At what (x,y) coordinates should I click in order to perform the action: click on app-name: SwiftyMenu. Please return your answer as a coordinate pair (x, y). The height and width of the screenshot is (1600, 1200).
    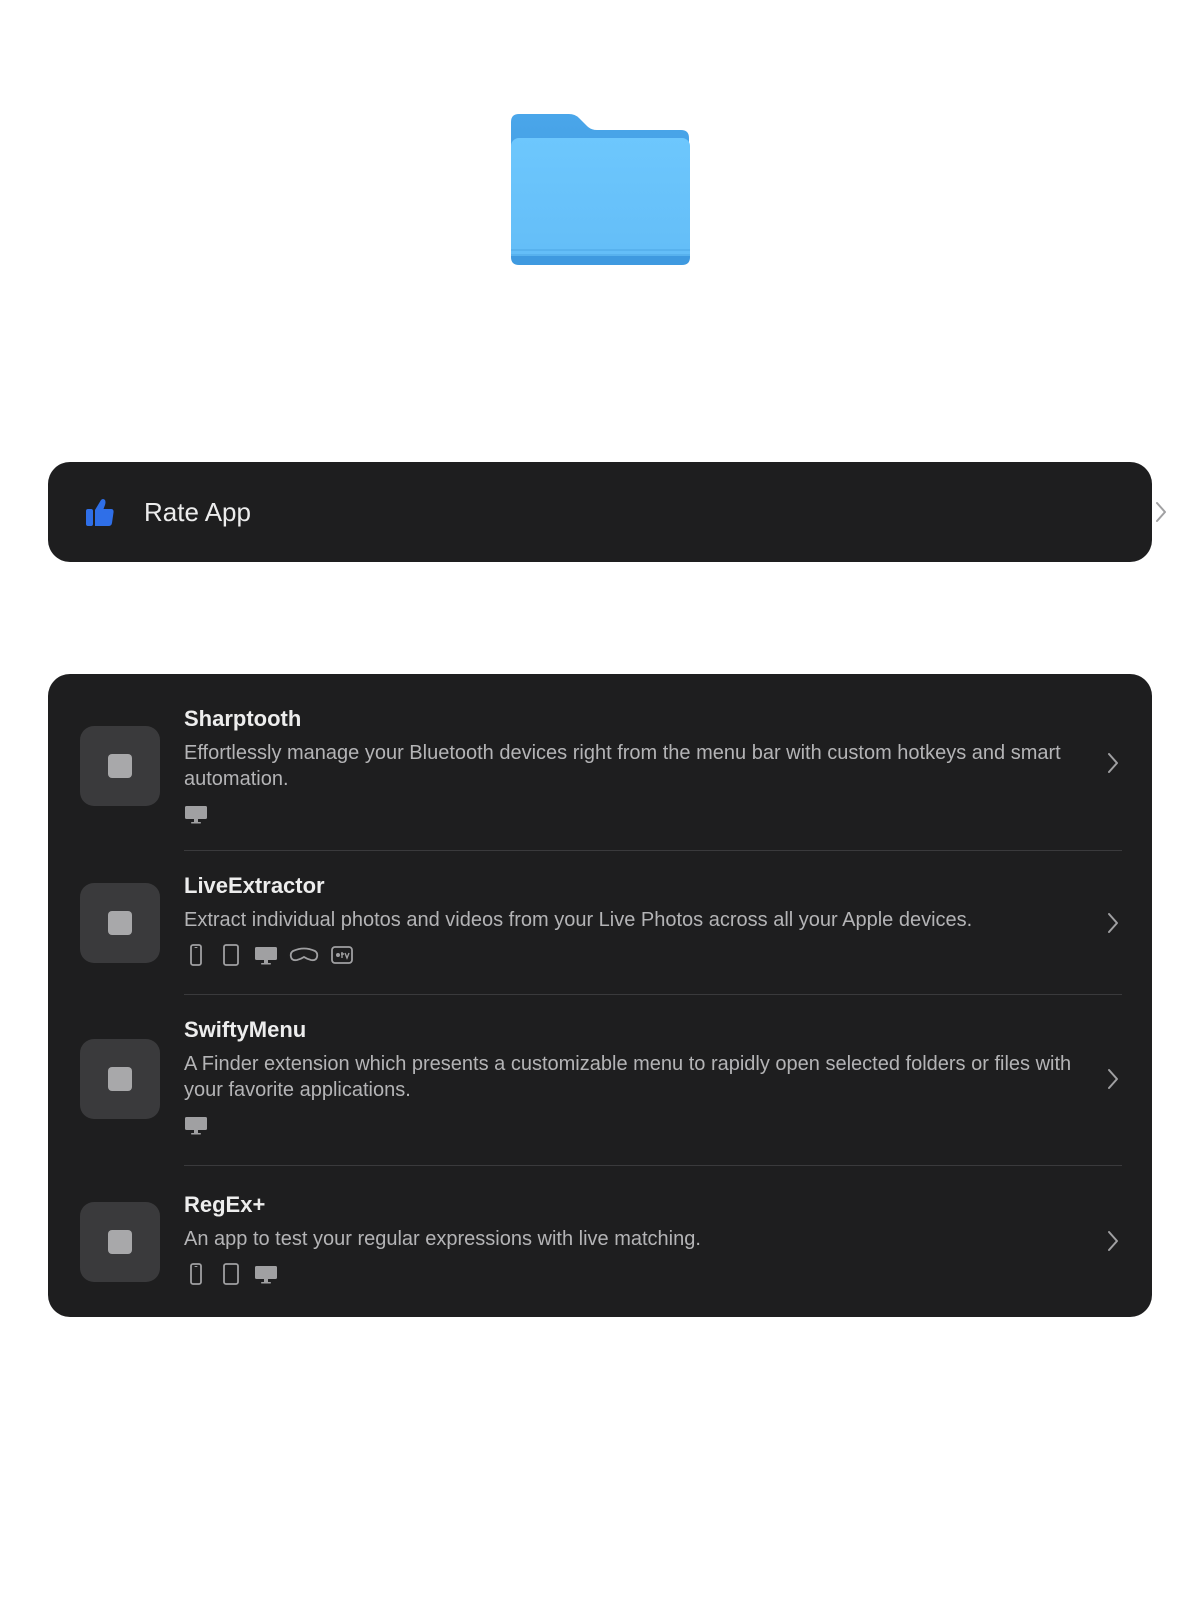
    Looking at the image, I should click on (245, 1029).